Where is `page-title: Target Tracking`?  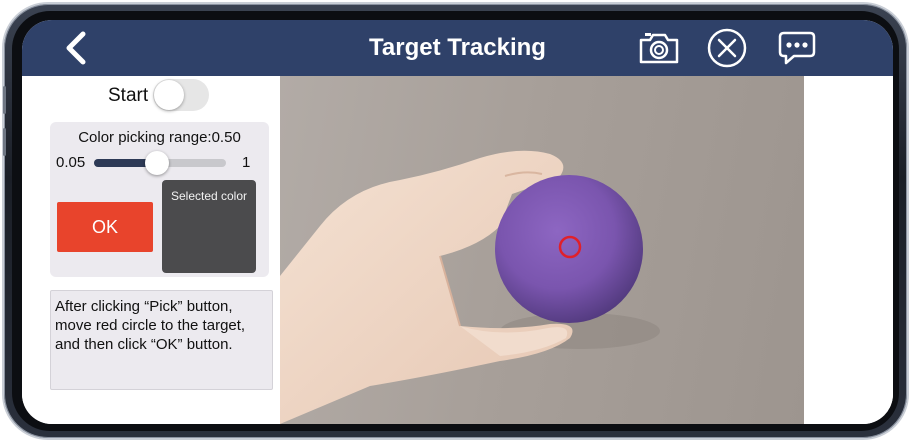
page-title: Target Tracking is located at coordinates (457, 47).